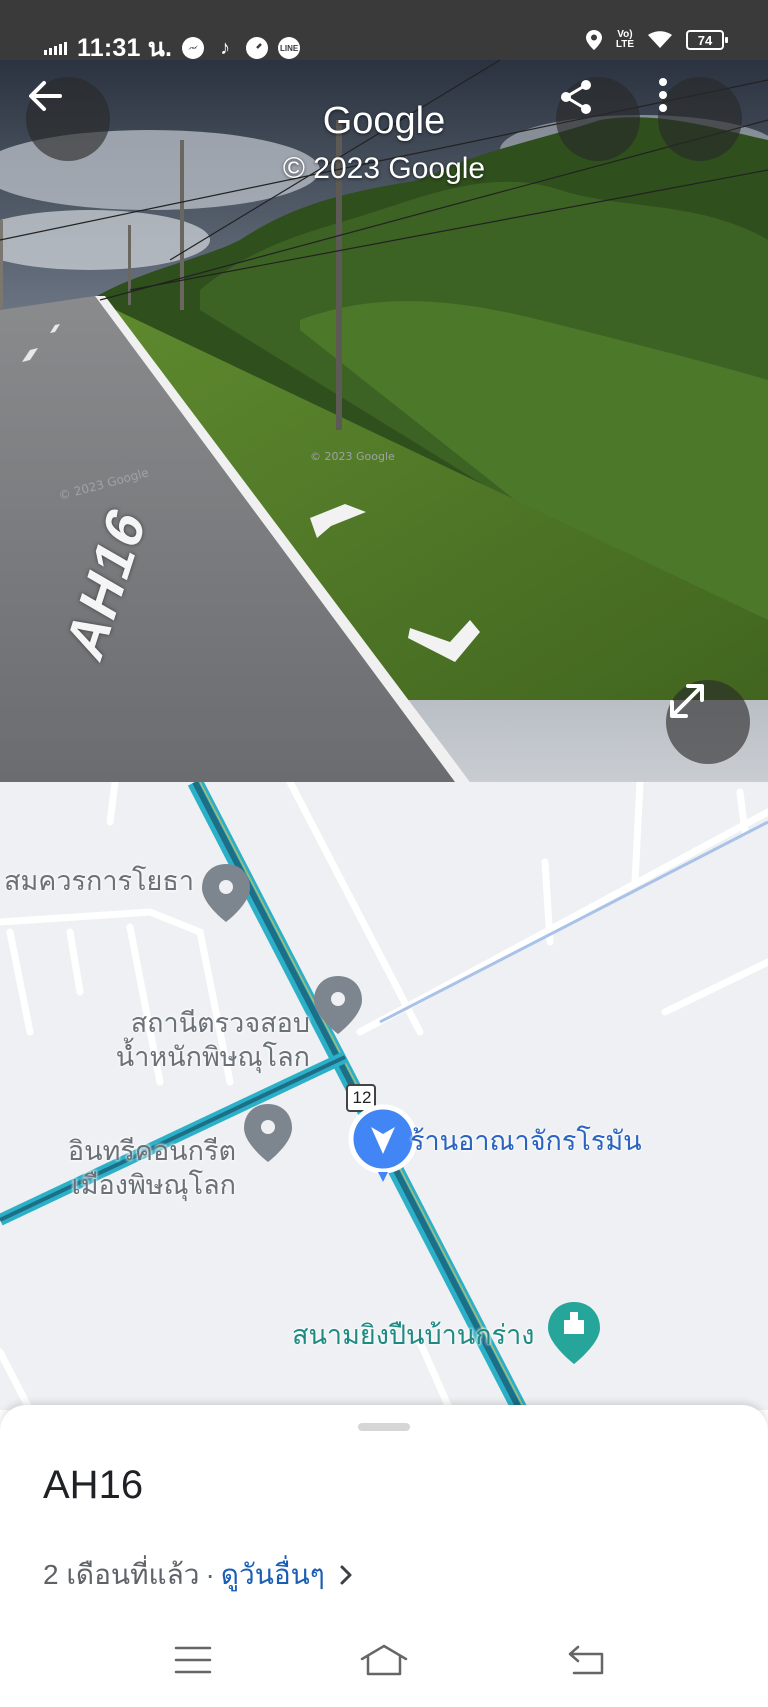  Describe the element at coordinates (205, 1023) in the screenshot. I see `poi-label: สถานีตรวจสอบ น้ำหนักพิษณุโลก` at that location.